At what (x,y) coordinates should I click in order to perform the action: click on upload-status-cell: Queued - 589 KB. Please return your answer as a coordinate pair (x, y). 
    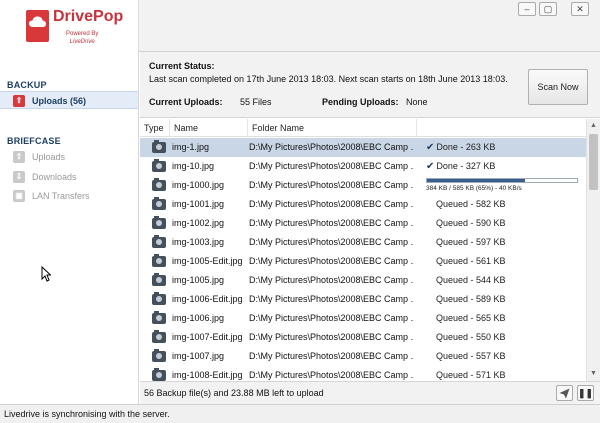
    Looking at the image, I should click on (506, 299).